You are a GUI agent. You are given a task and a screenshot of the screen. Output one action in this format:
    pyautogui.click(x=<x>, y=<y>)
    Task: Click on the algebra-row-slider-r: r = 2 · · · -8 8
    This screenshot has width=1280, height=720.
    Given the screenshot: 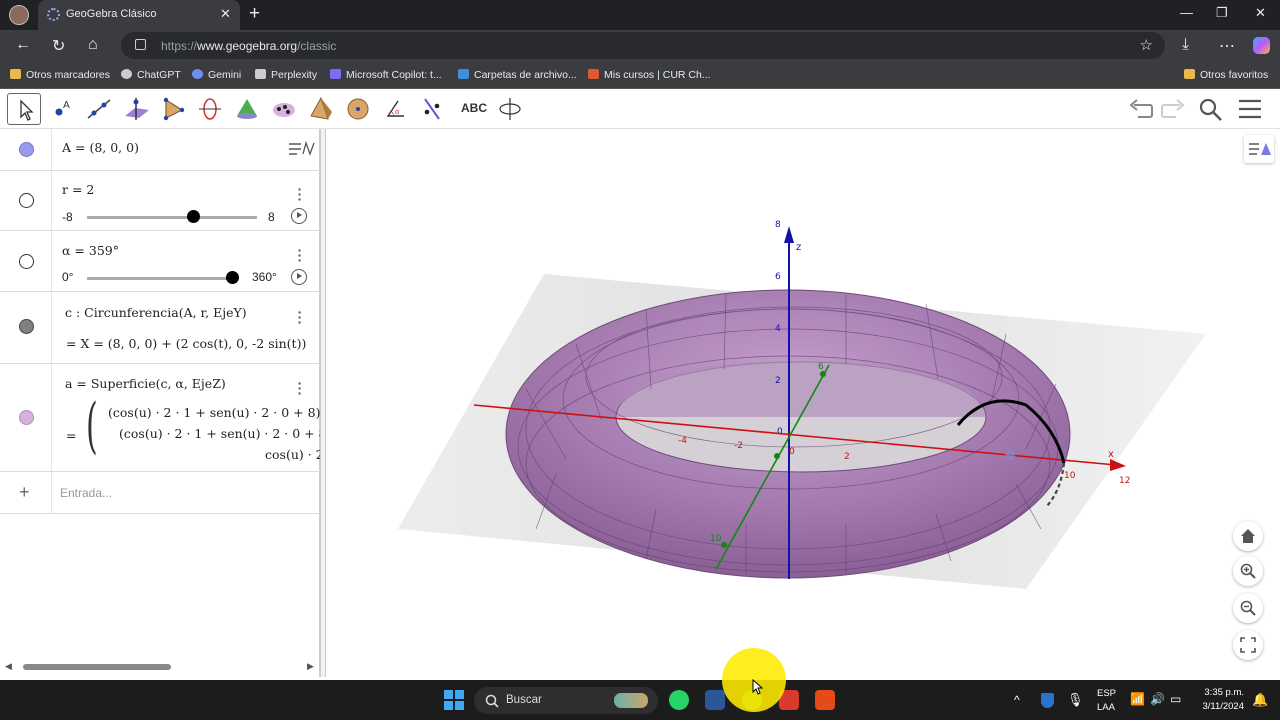 What is the action you would take?
    pyautogui.click(x=160, y=201)
    